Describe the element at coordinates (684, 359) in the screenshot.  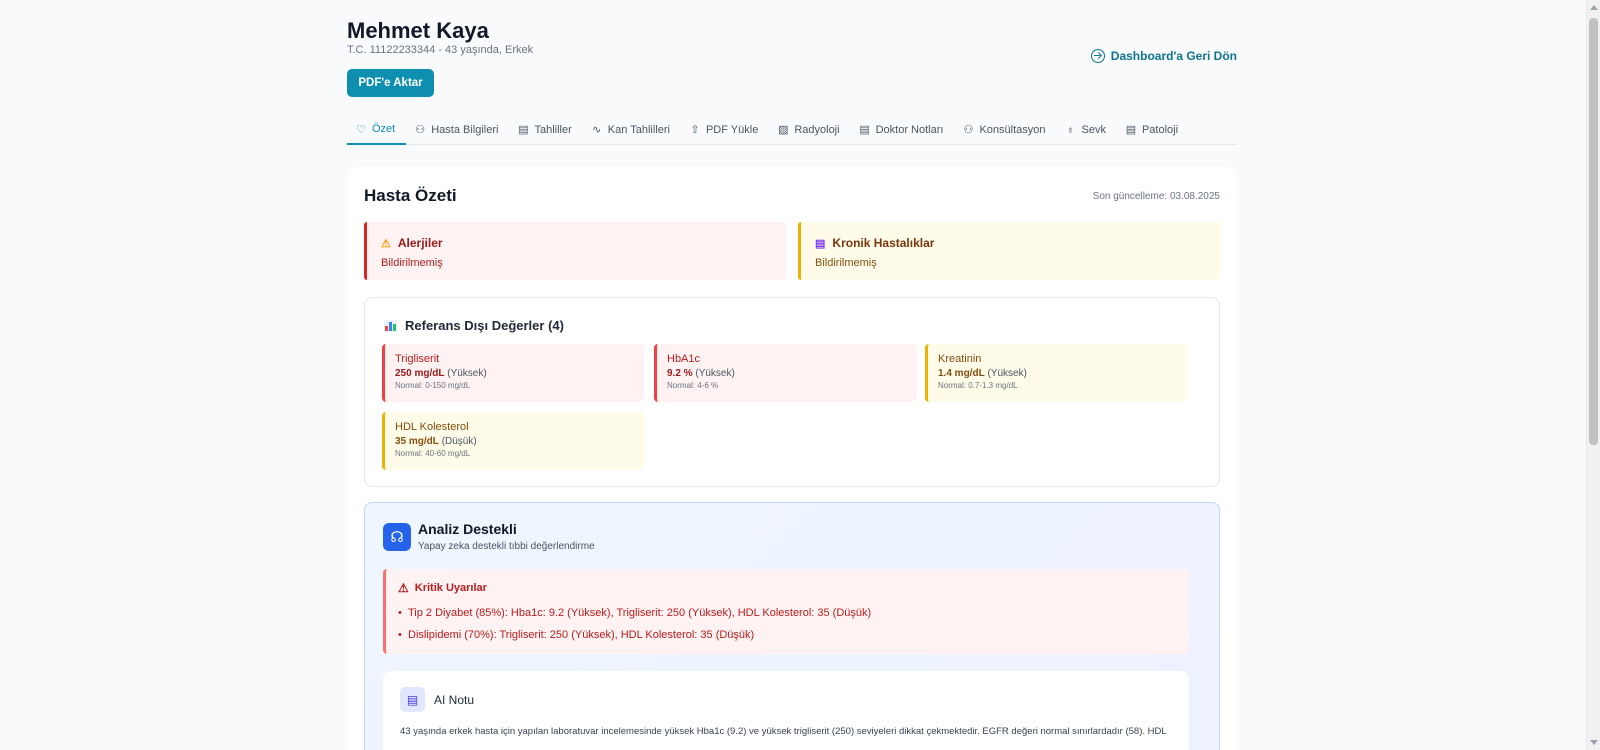
I see `lab-name: HbA1c` at that location.